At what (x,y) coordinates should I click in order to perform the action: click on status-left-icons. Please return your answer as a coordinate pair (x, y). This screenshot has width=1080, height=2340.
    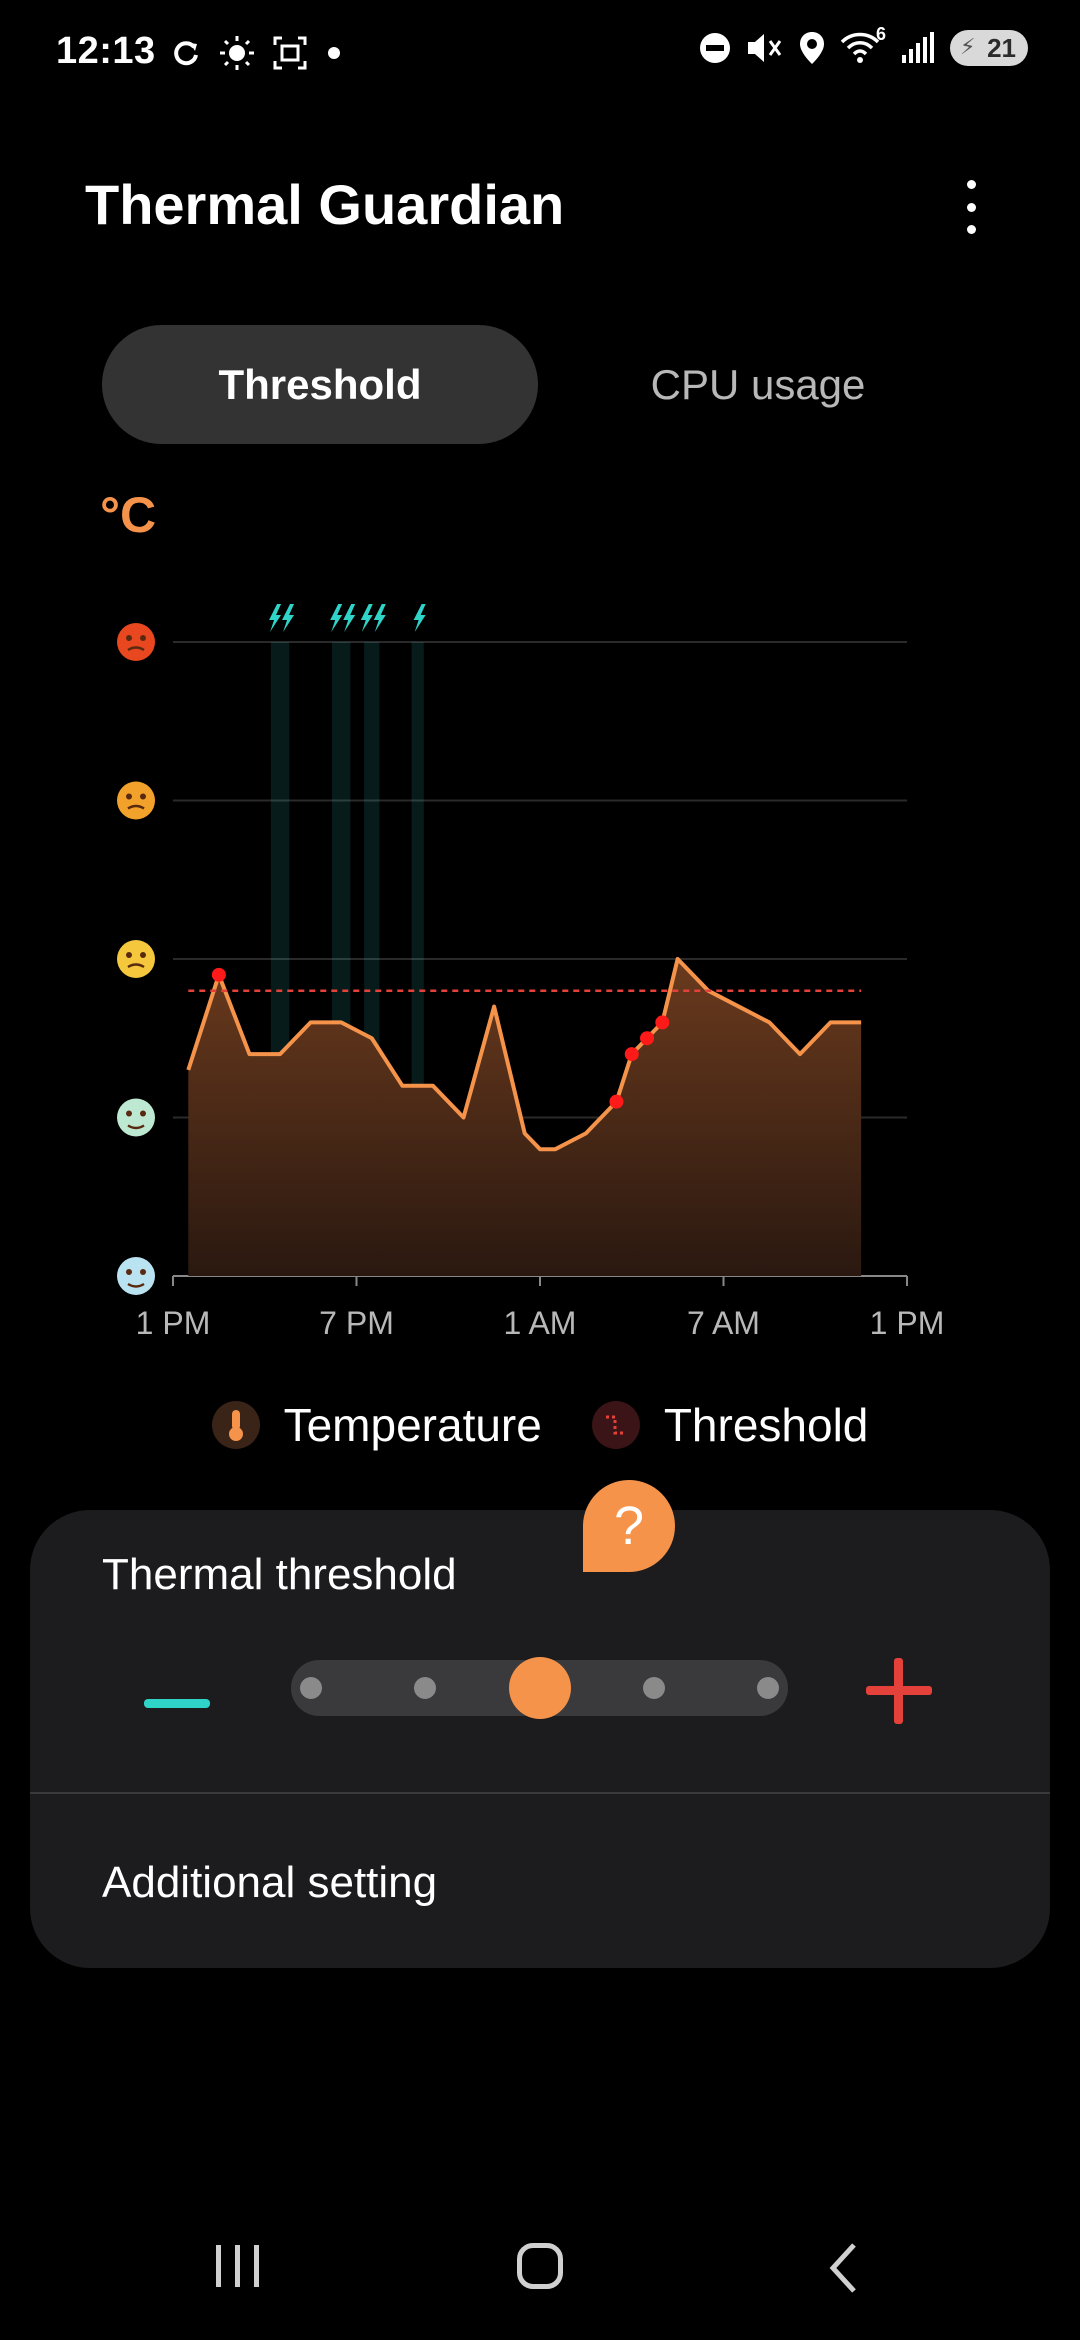
    Looking at the image, I should click on (257, 53).